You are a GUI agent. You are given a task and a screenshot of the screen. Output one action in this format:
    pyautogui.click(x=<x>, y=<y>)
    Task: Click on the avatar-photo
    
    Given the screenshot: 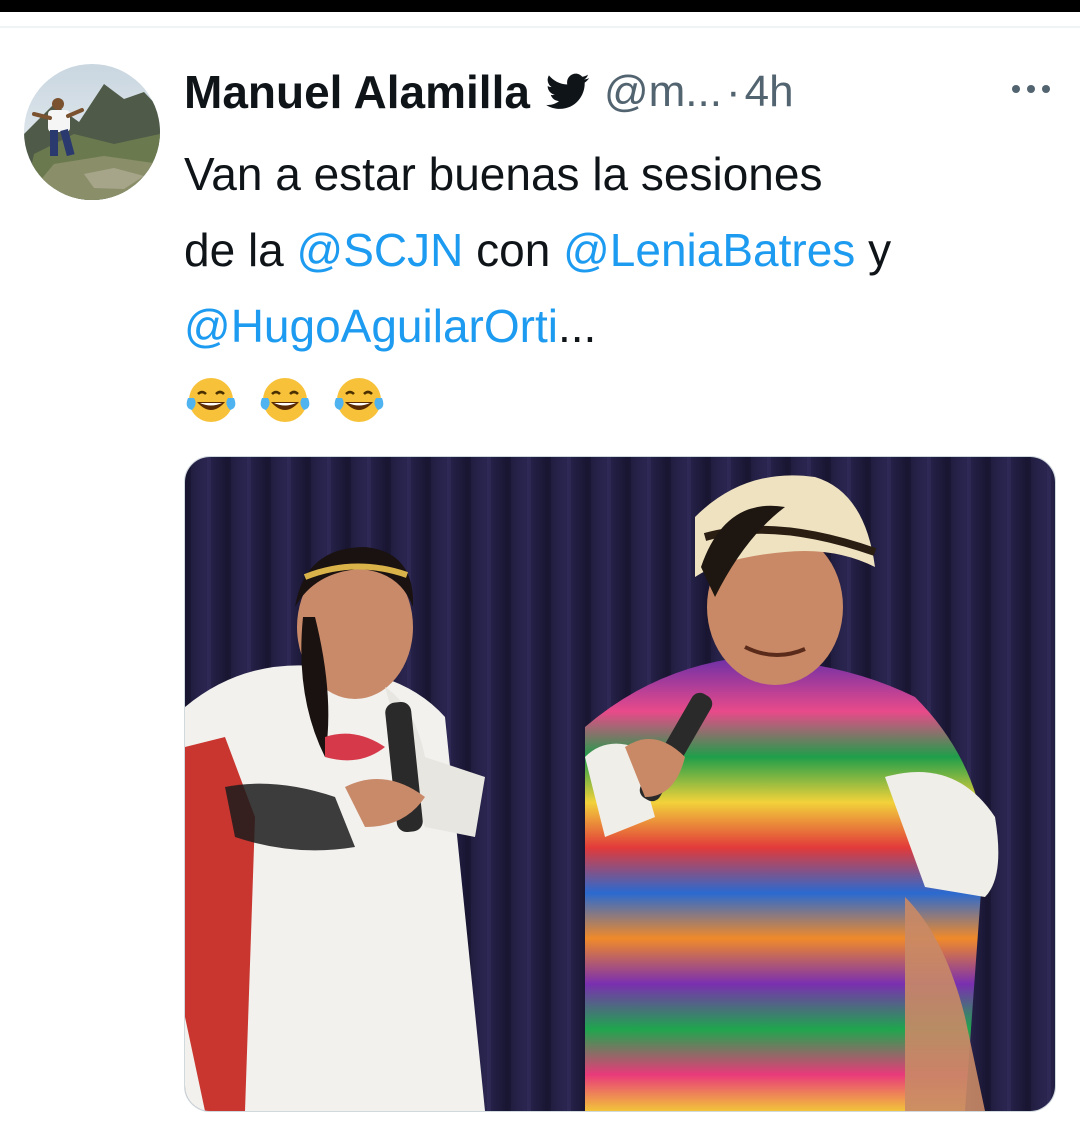 What is the action you would take?
    pyautogui.click(x=92, y=132)
    